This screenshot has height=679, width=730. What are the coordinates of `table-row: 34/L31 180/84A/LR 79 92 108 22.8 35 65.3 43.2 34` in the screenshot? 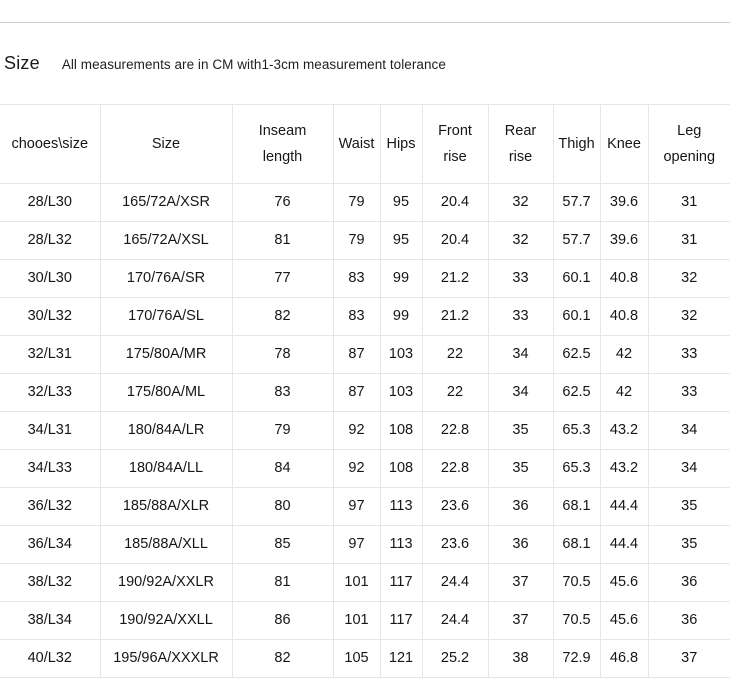 It's located at (365, 430).